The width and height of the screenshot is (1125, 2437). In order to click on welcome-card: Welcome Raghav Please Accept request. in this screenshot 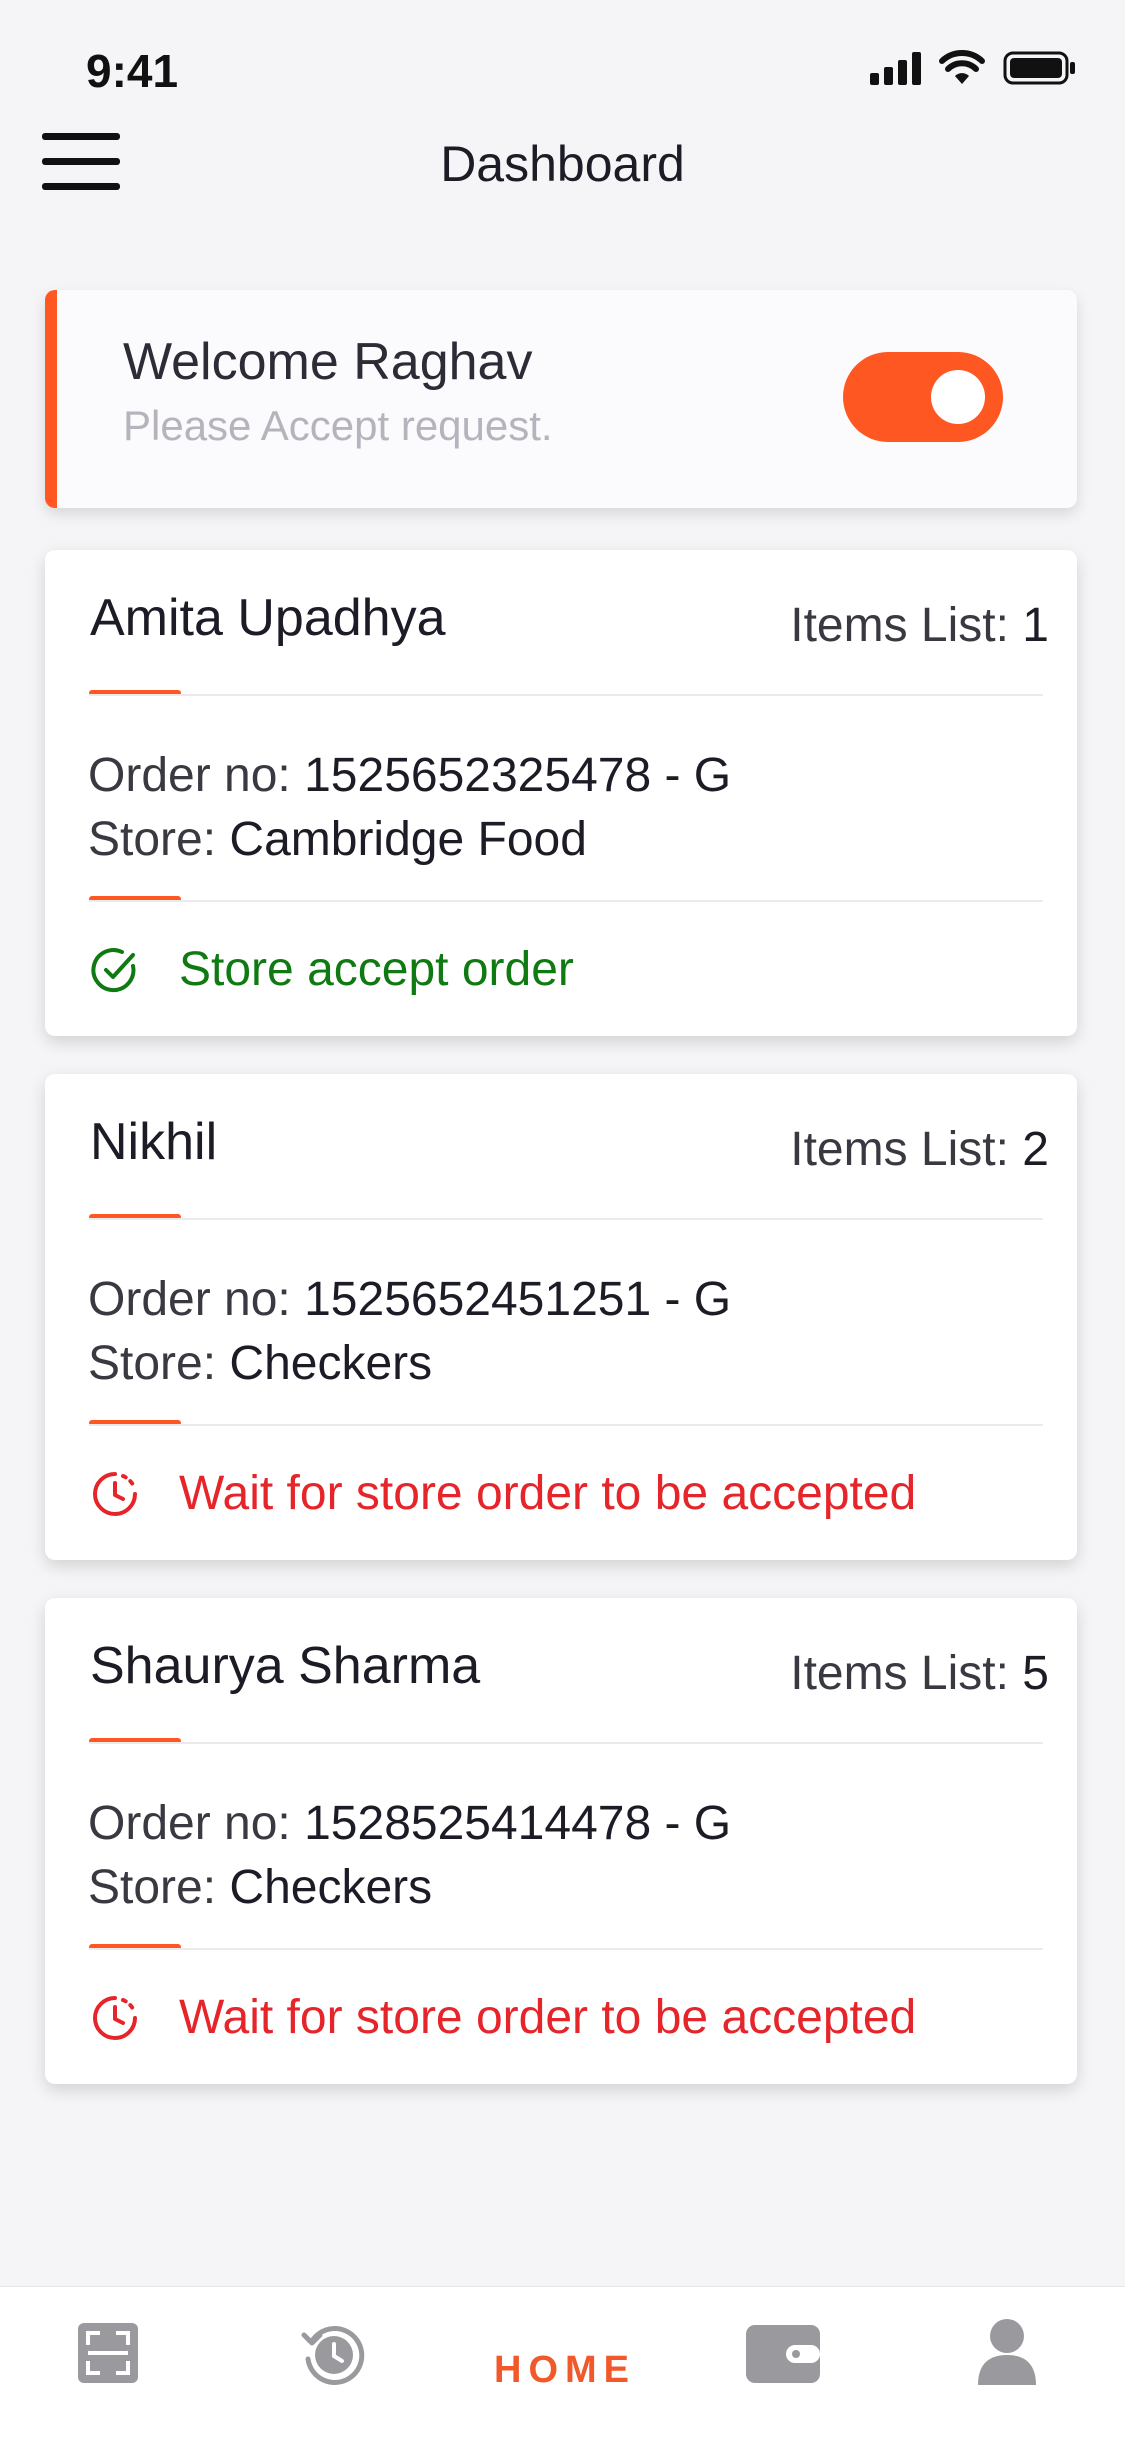, I will do `click(561, 399)`.